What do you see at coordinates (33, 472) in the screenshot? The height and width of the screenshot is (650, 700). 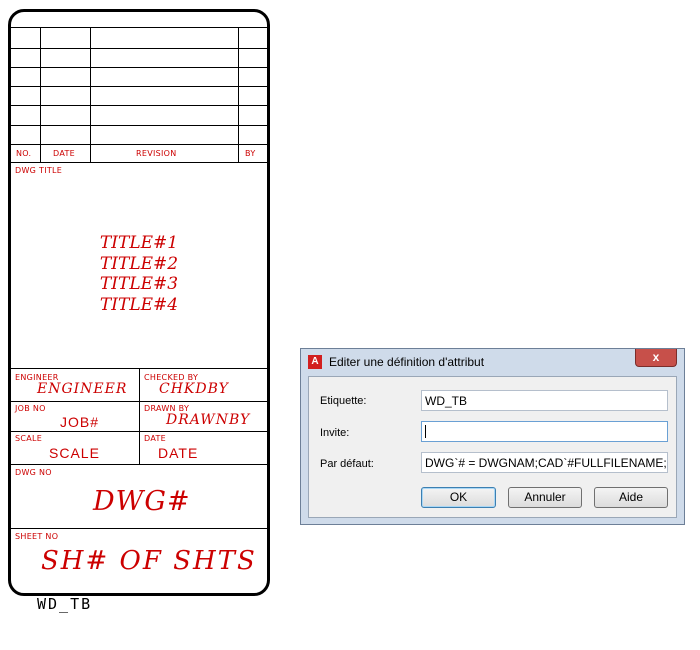 I see `dwg-no-label: DWG NO` at bounding box center [33, 472].